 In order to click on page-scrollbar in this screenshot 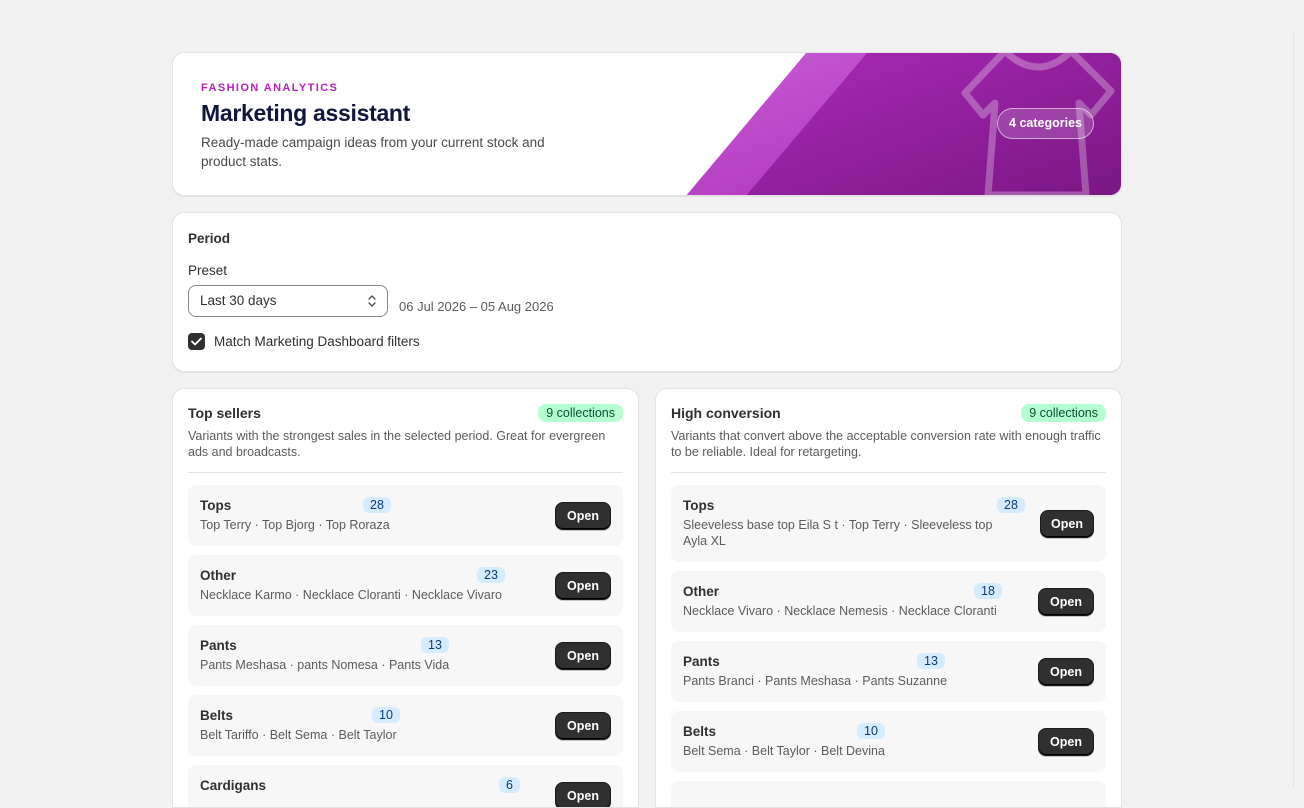, I will do `click(1293, 409)`.